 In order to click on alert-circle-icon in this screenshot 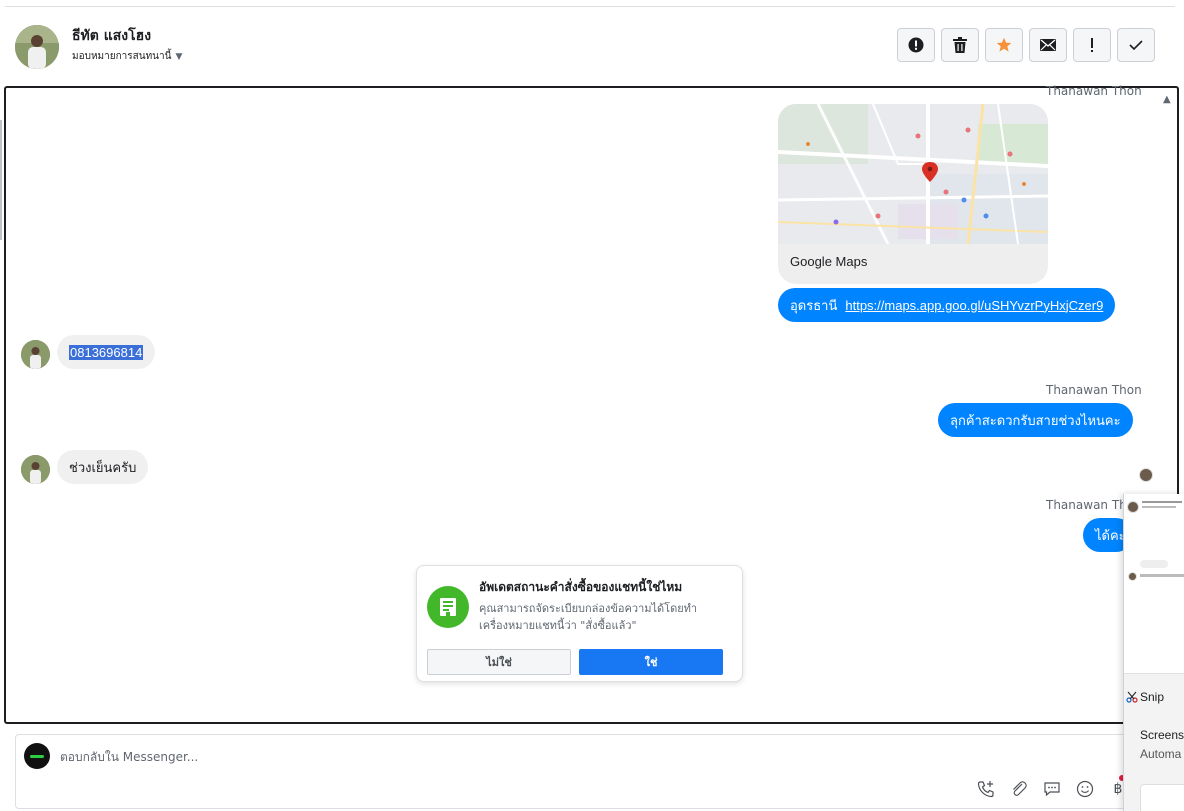, I will do `click(916, 45)`.